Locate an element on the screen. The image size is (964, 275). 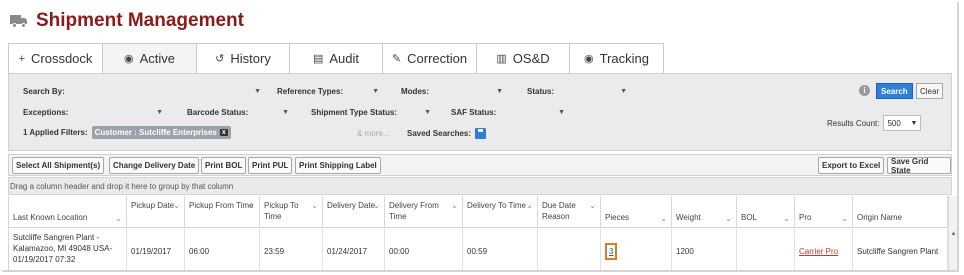
tab-label: History is located at coordinates (250, 58).